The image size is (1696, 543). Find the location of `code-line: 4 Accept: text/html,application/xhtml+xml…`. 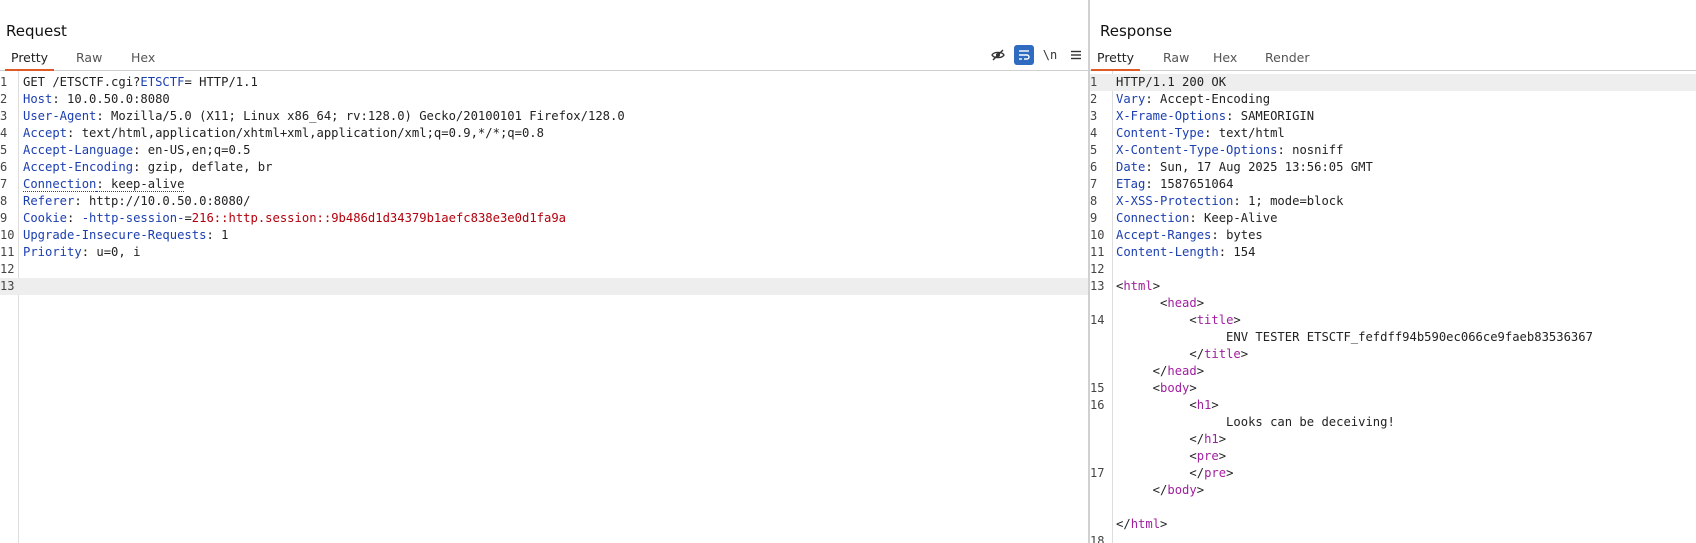

code-line: 4 Accept: text/html,application/xhtml+xml… is located at coordinates (544, 133).